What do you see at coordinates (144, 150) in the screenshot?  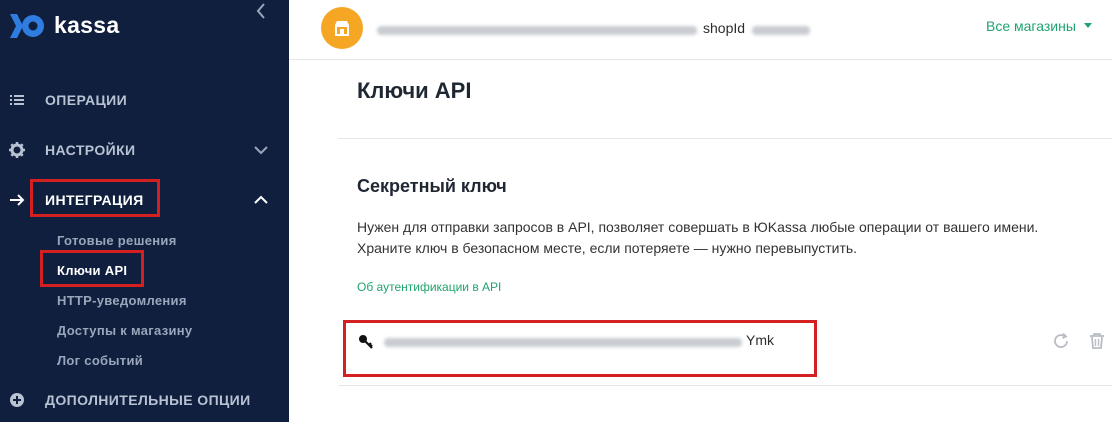 I see `sidebar-item-settings: НАСТРОЙКИ` at bounding box center [144, 150].